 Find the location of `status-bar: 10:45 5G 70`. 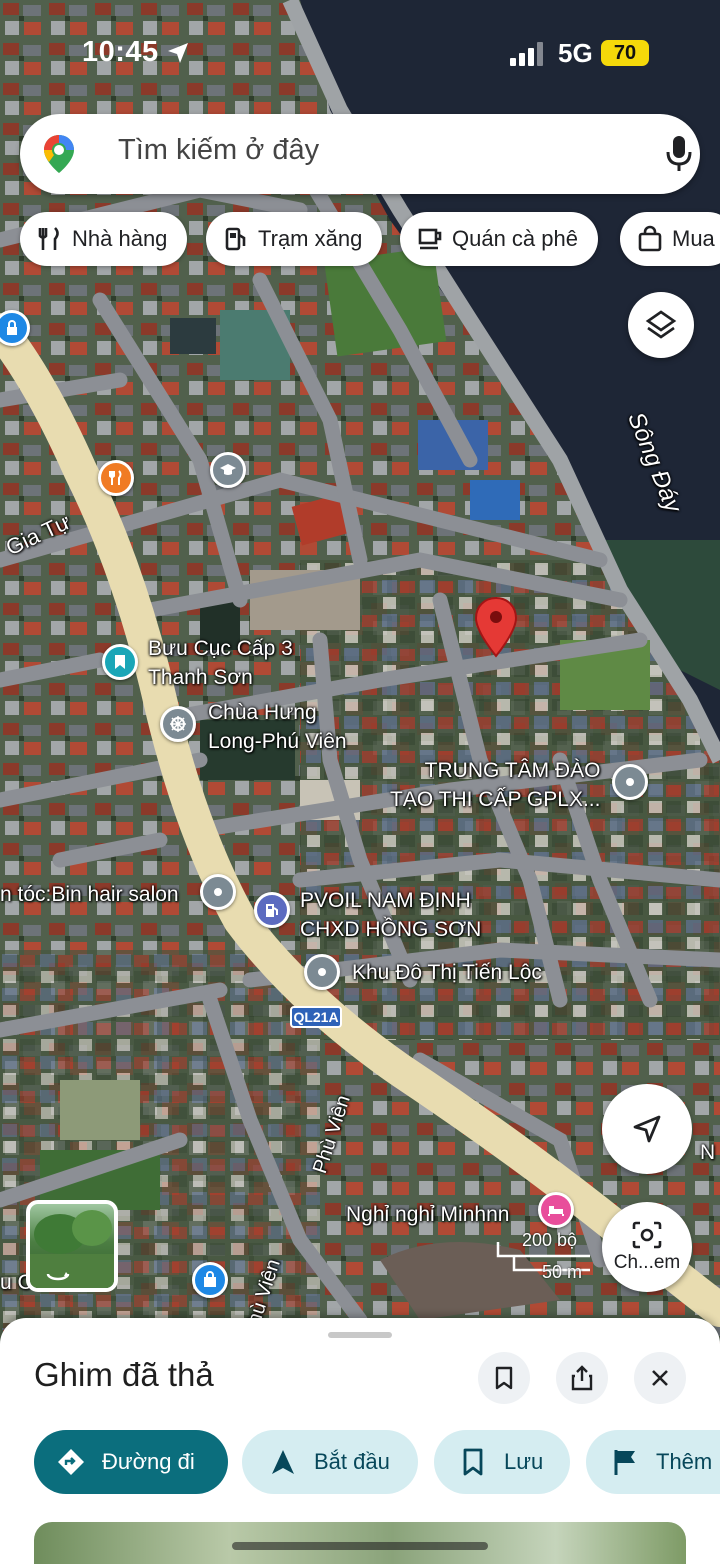

status-bar: 10:45 5G 70 is located at coordinates (360, 50).